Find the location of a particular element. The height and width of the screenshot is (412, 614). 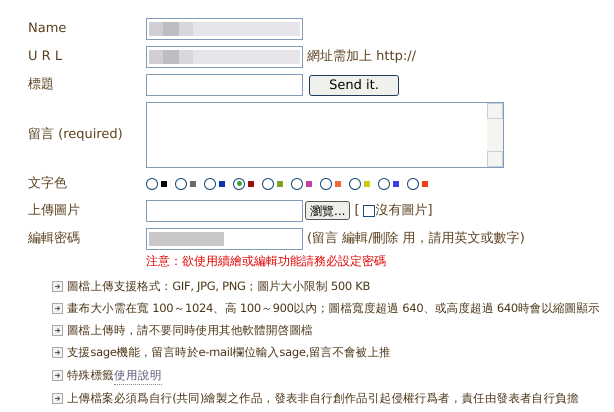

field-label: U R L is located at coordinates (46, 57).